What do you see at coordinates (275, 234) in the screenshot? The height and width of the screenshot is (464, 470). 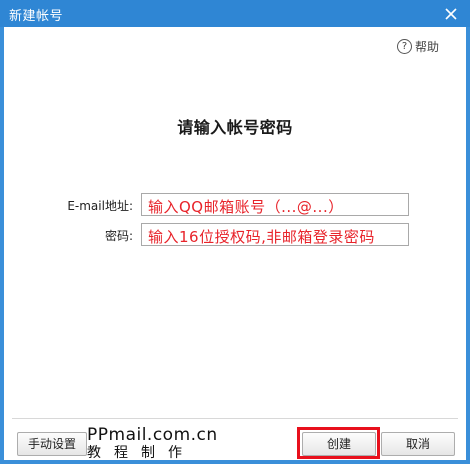 I see `password-field: 输入16位授权码,非邮箱登录密码` at bounding box center [275, 234].